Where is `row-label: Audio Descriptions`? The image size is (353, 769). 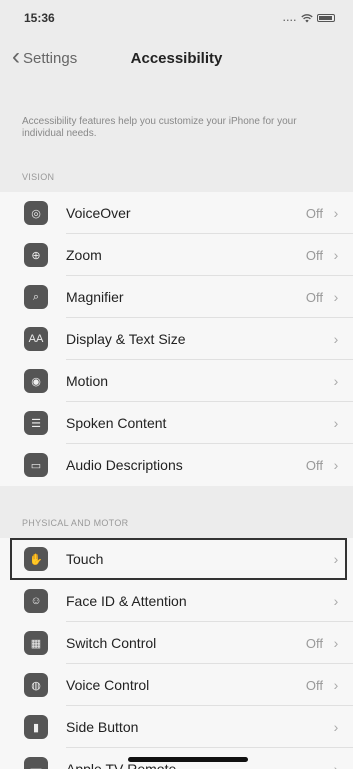 row-label: Audio Descriptions is located at coordinates (124, 465).